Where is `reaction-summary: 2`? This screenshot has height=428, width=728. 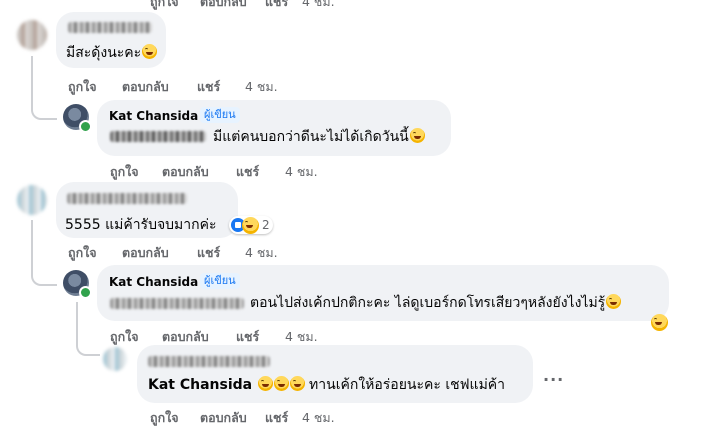
reaction-summary: 2 is located at coordinates (251, 225).